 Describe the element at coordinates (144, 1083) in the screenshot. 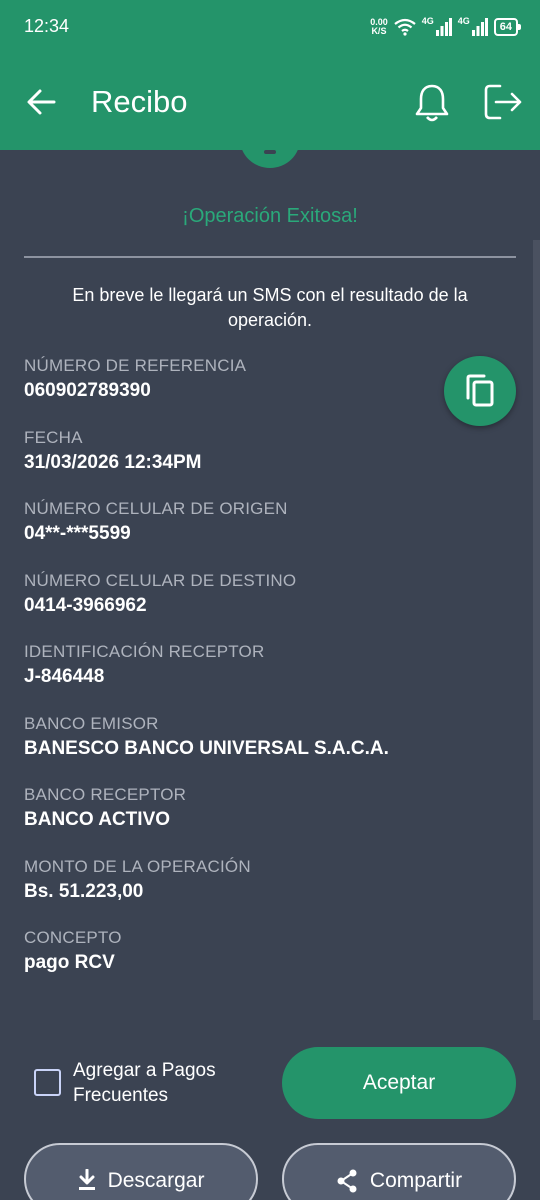

I see `frequent-payments-label: Agregar a Pagos Frecuentes` at that location.